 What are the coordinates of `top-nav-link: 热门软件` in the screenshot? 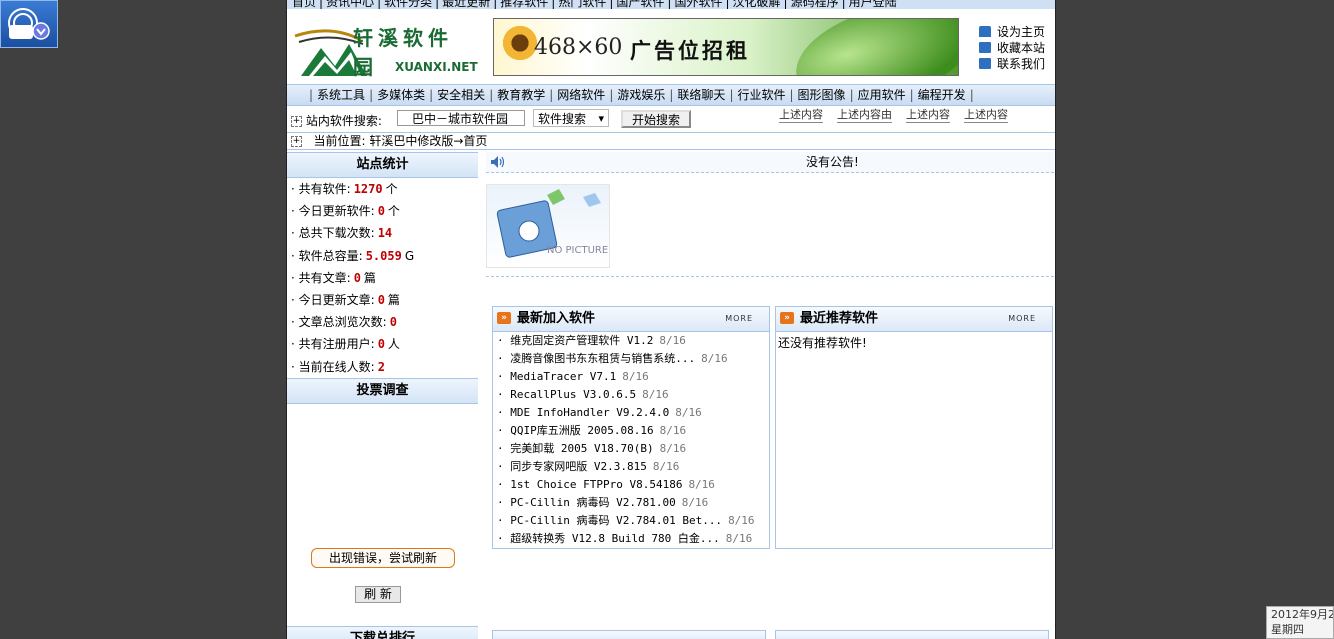 It's located at (582, 4).